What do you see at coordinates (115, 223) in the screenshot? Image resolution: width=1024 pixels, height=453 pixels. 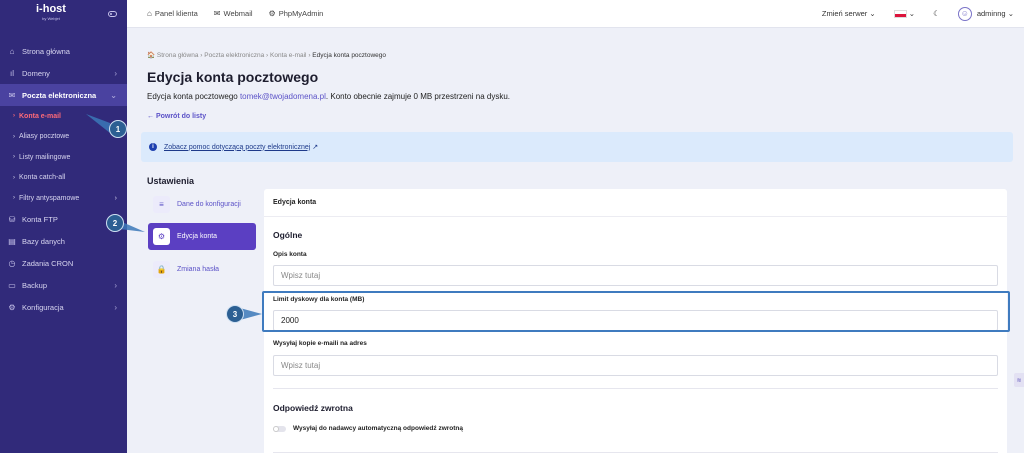 I see `annotation-badge-2: 2` at bounding box center [115, 223].